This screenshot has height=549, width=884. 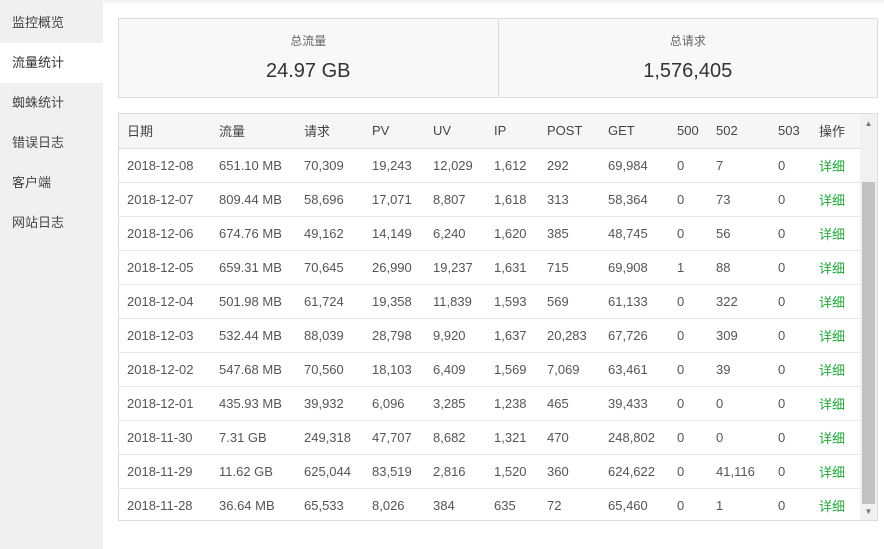 What do you see at coordinates (253, 471) in the screenshot?
I see `table-cell: 11.62 GB` at bounding box center [253, 471].